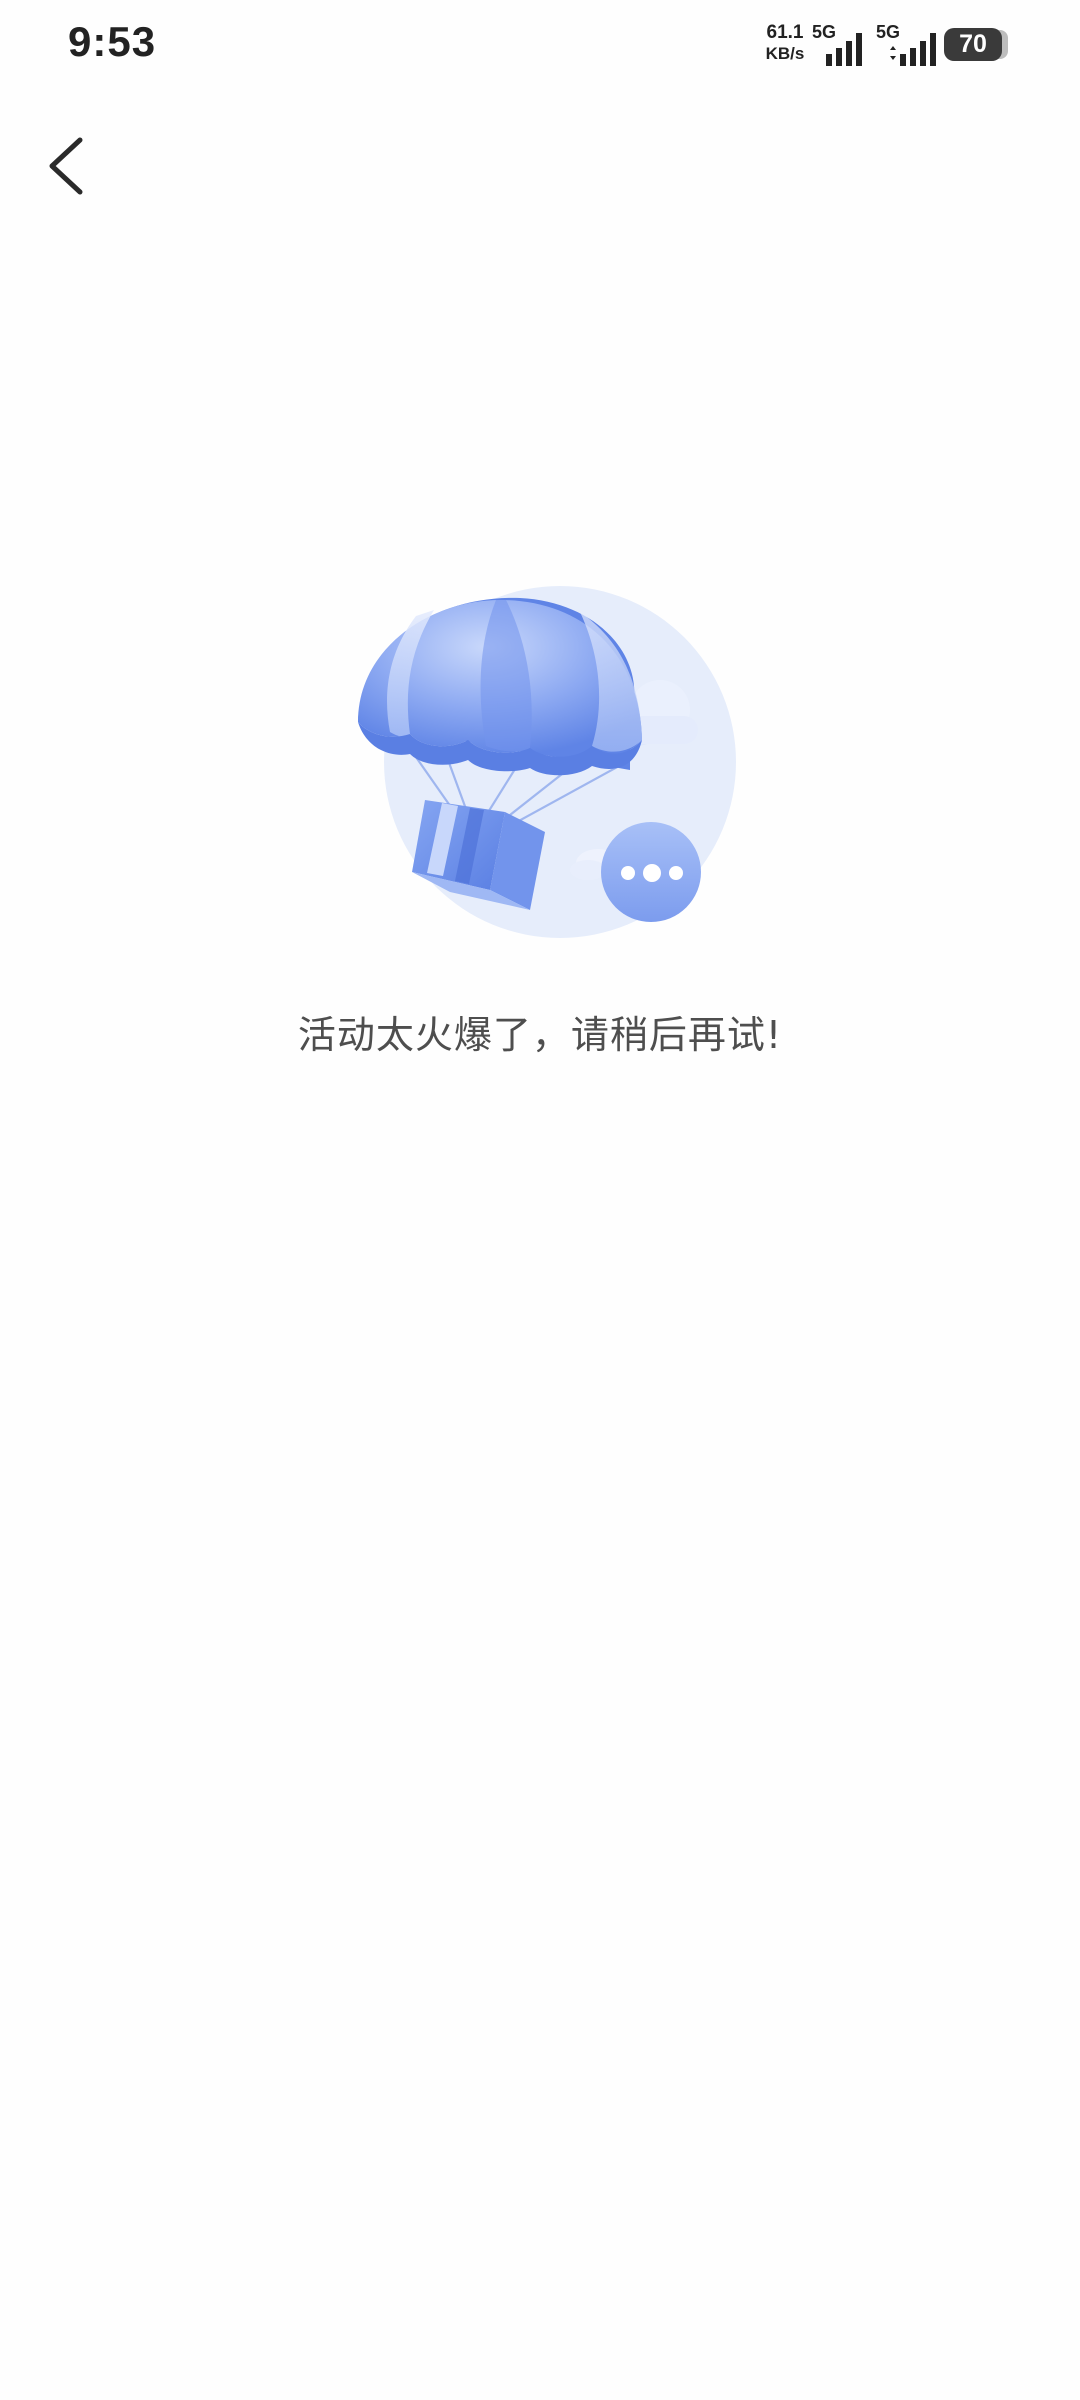 The height and width of the screenshot is (2400, 1080). I want to click on network-speed-unit: KB/s, so click(785, 53).